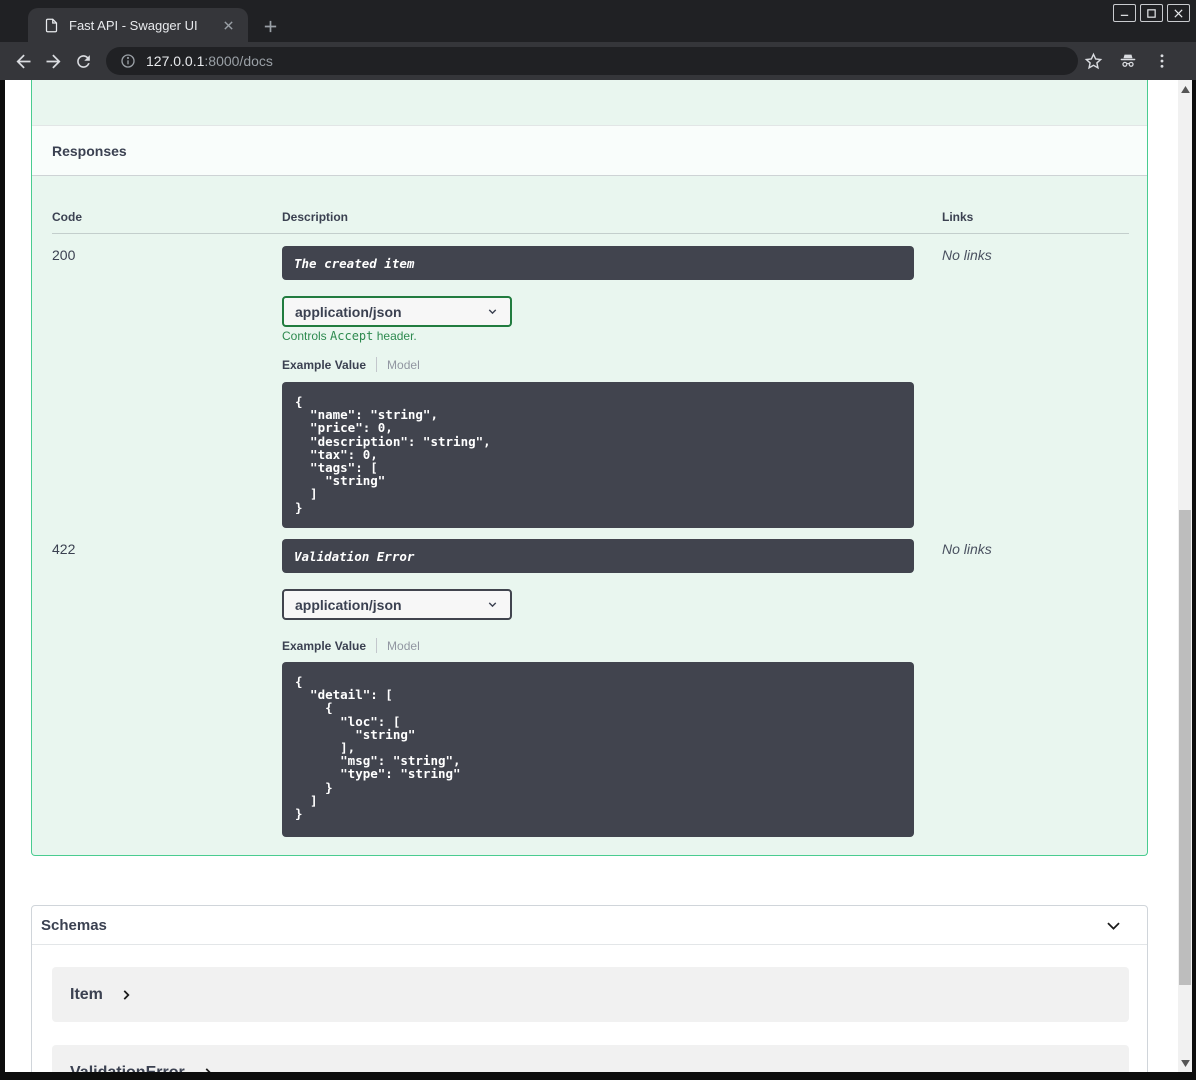 The width and height of the screenshot is (1196, 1080). Describe the element at coordinates (238, 61) in the screenshot. I see `url-path: :8000/docs` at that location.